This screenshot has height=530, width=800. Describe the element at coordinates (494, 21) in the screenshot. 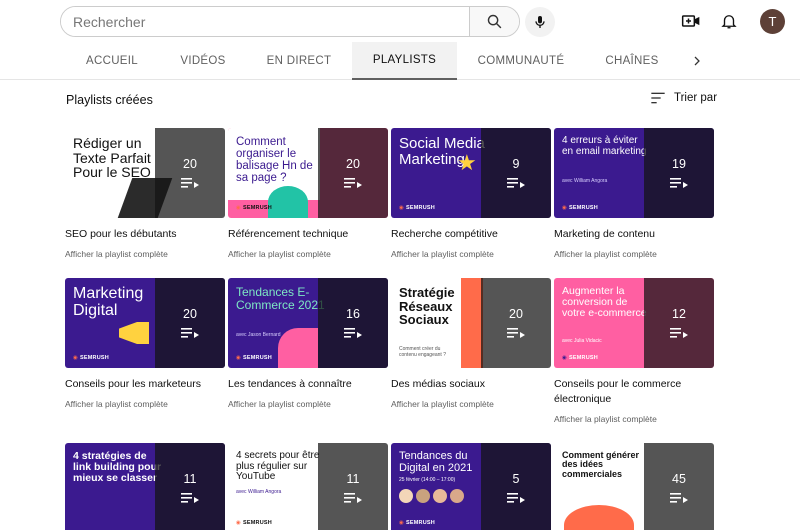

I see `search-button` at that location.